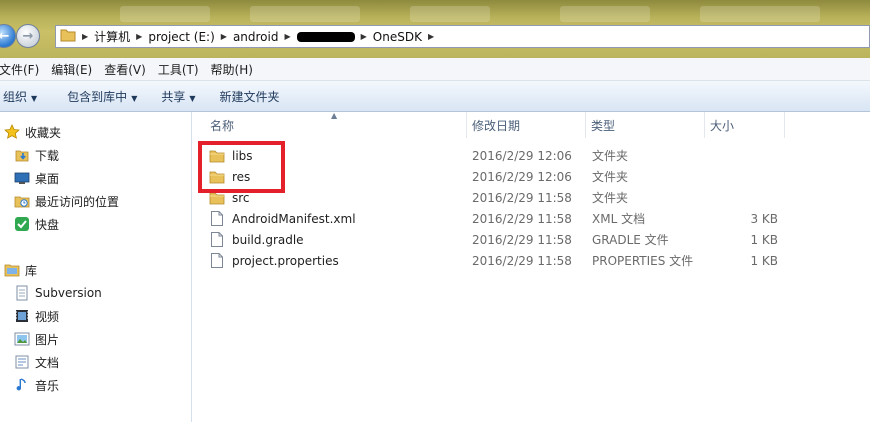  I want to click on nav-item-downloads: 下载, so click(36, 155).